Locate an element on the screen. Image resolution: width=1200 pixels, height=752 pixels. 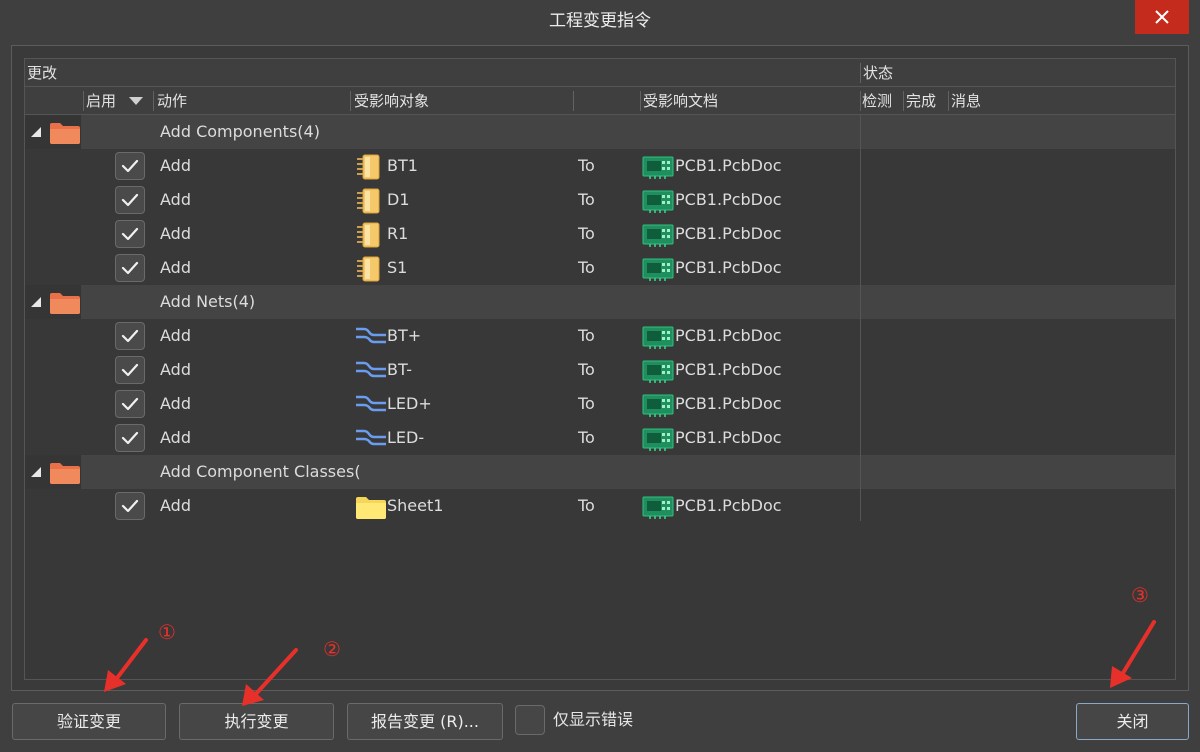
header-message: 消息 is located at coordinates (966, 101).